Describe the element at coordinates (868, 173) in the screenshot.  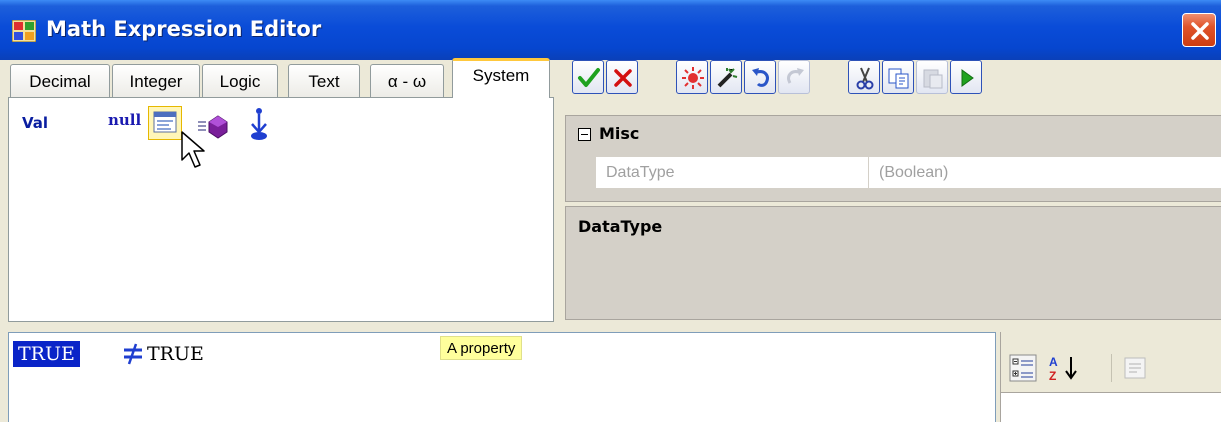
I see `column-divider` at that location.